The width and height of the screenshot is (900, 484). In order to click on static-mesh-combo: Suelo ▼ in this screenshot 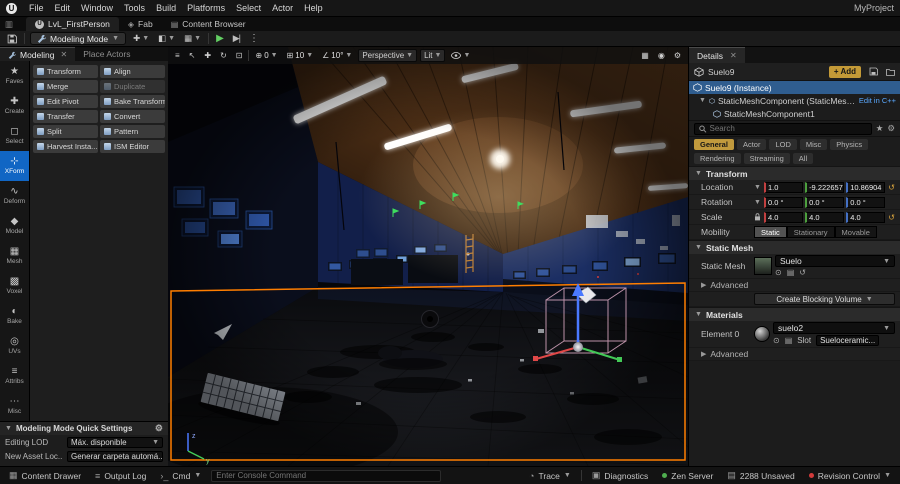, I will do `click(835, 261)`.